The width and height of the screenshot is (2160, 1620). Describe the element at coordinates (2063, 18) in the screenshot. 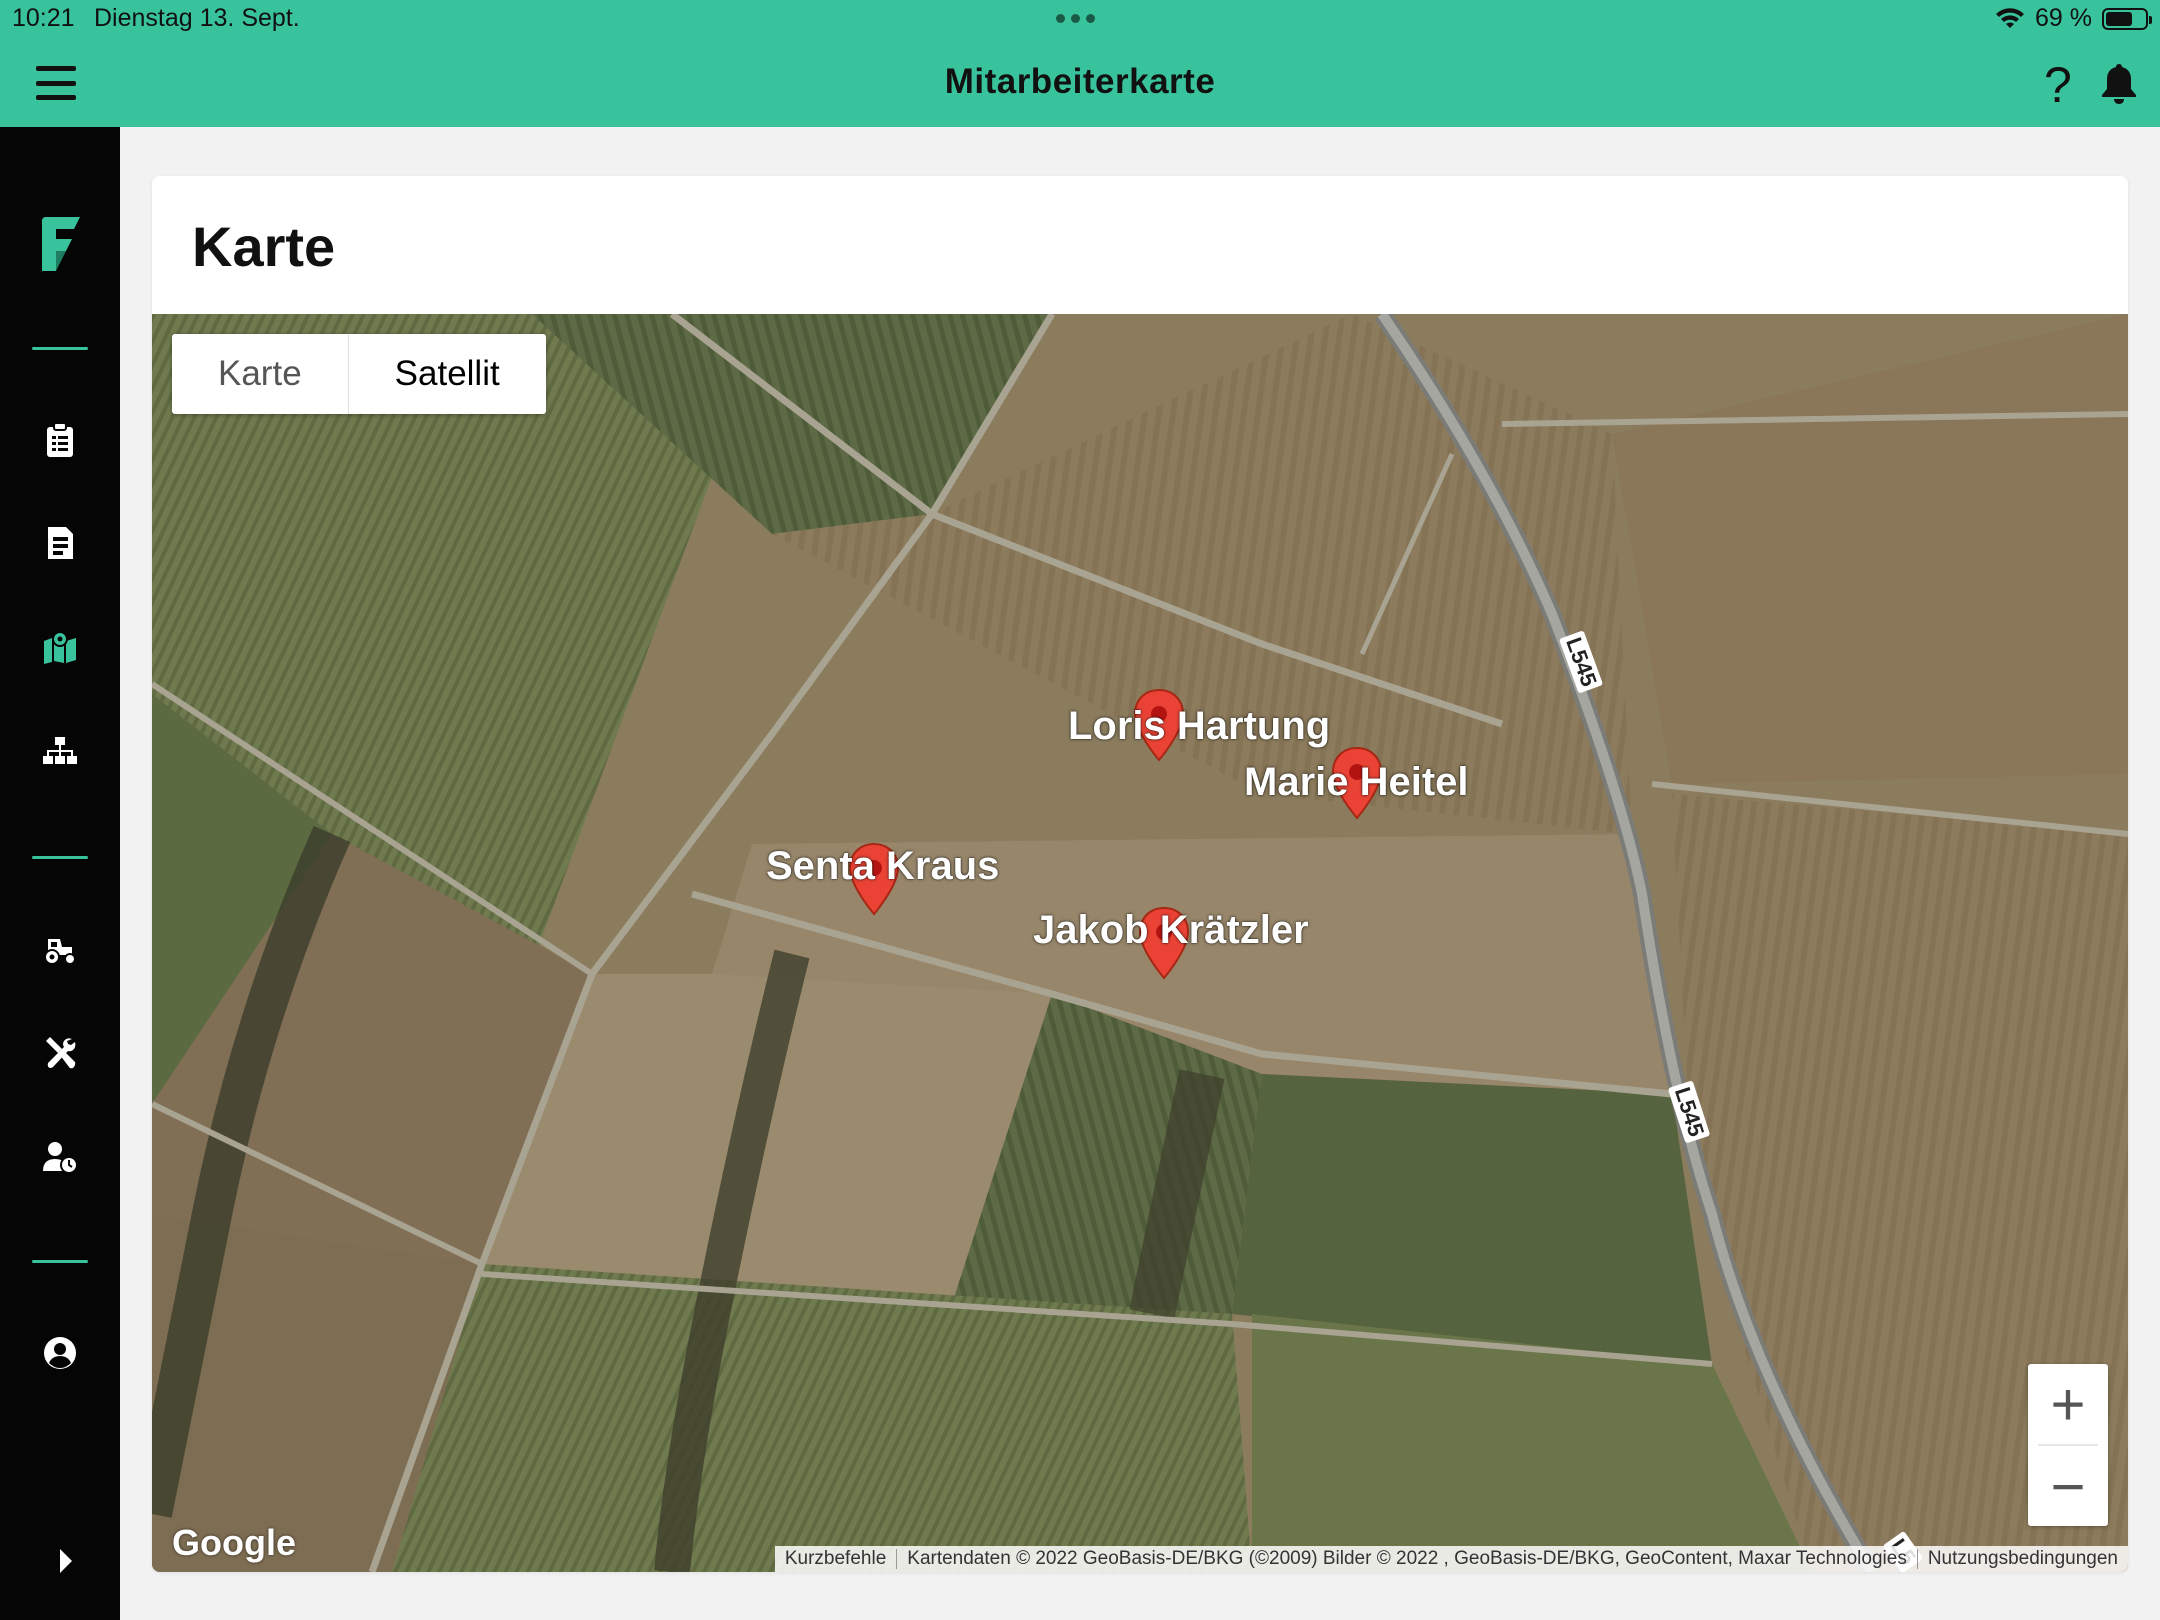

I see `battery-percent: 69 %` at that location.